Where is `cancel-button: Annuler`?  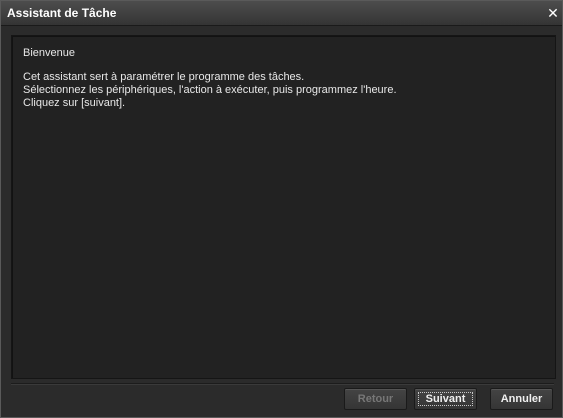 cancel-button: Annuler is located at coordinates (521, 399).